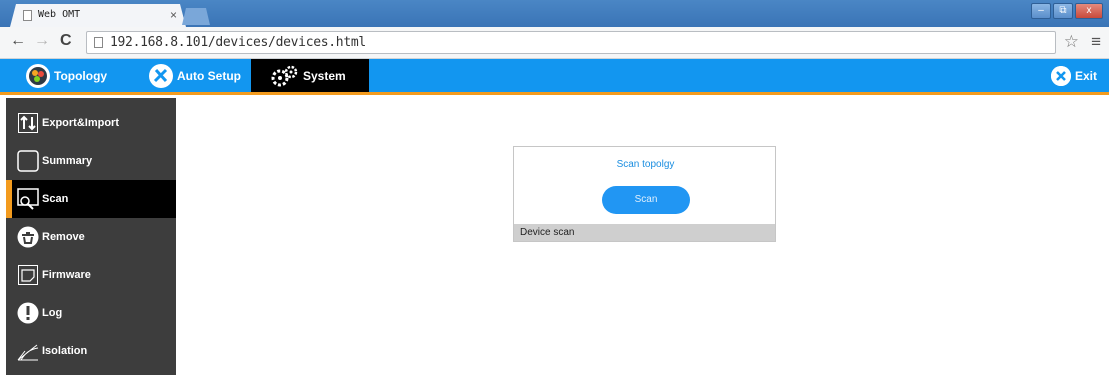 The image size is (1109, 375). I want to click on window-controls: – ⧉ x, so click(1067, 11).